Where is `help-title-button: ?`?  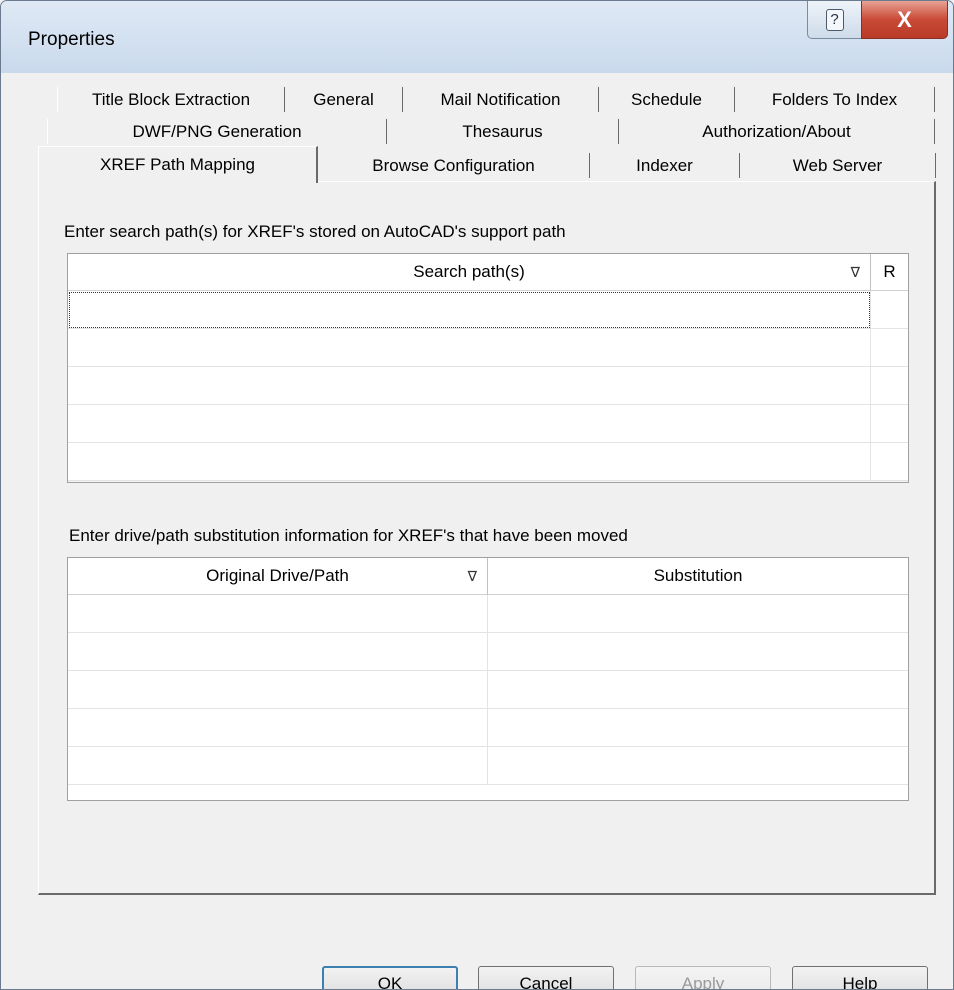 help-title-button: ? is located at coordinates (834, 20).